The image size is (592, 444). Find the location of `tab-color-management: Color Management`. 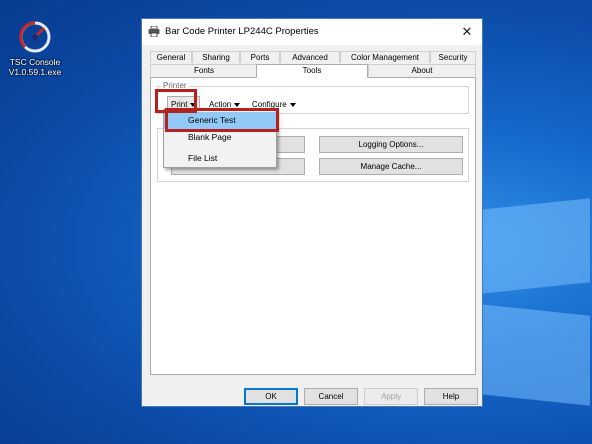

tab-color-management: Color Management is located at coordinates (385, 57).